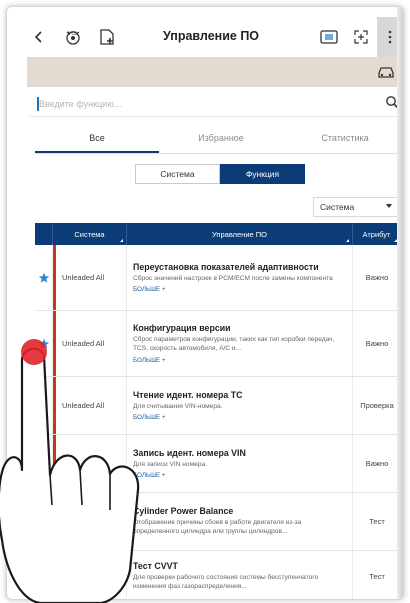 Image resolution: width=410 pixels, height=603 pixels. Describe the element at coordinates (262, 174) in the screenshot. I see `toggle-function: Функция` at that location.